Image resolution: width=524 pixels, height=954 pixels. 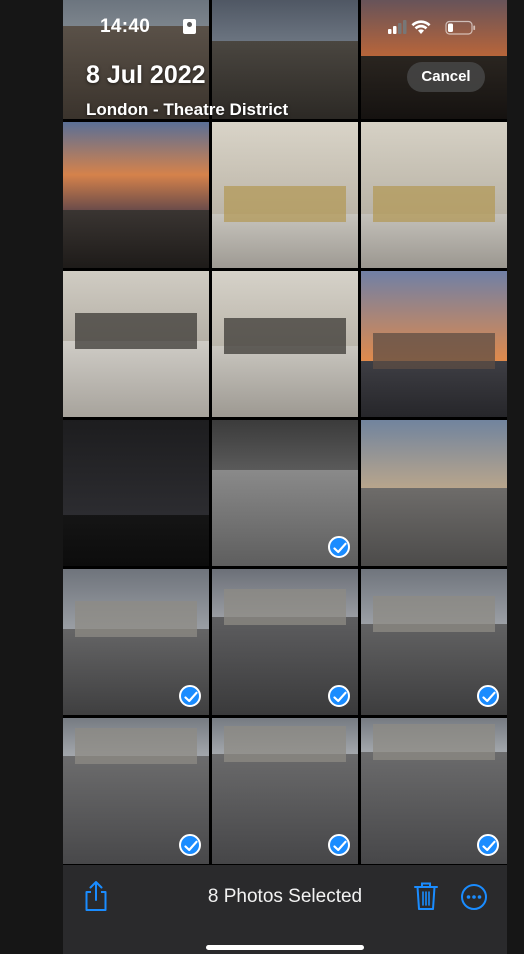 What do you see at coordinates (446, 77) in the screenshot?
I see `cancel-button: Cancel` at bounding box center [446, 77].